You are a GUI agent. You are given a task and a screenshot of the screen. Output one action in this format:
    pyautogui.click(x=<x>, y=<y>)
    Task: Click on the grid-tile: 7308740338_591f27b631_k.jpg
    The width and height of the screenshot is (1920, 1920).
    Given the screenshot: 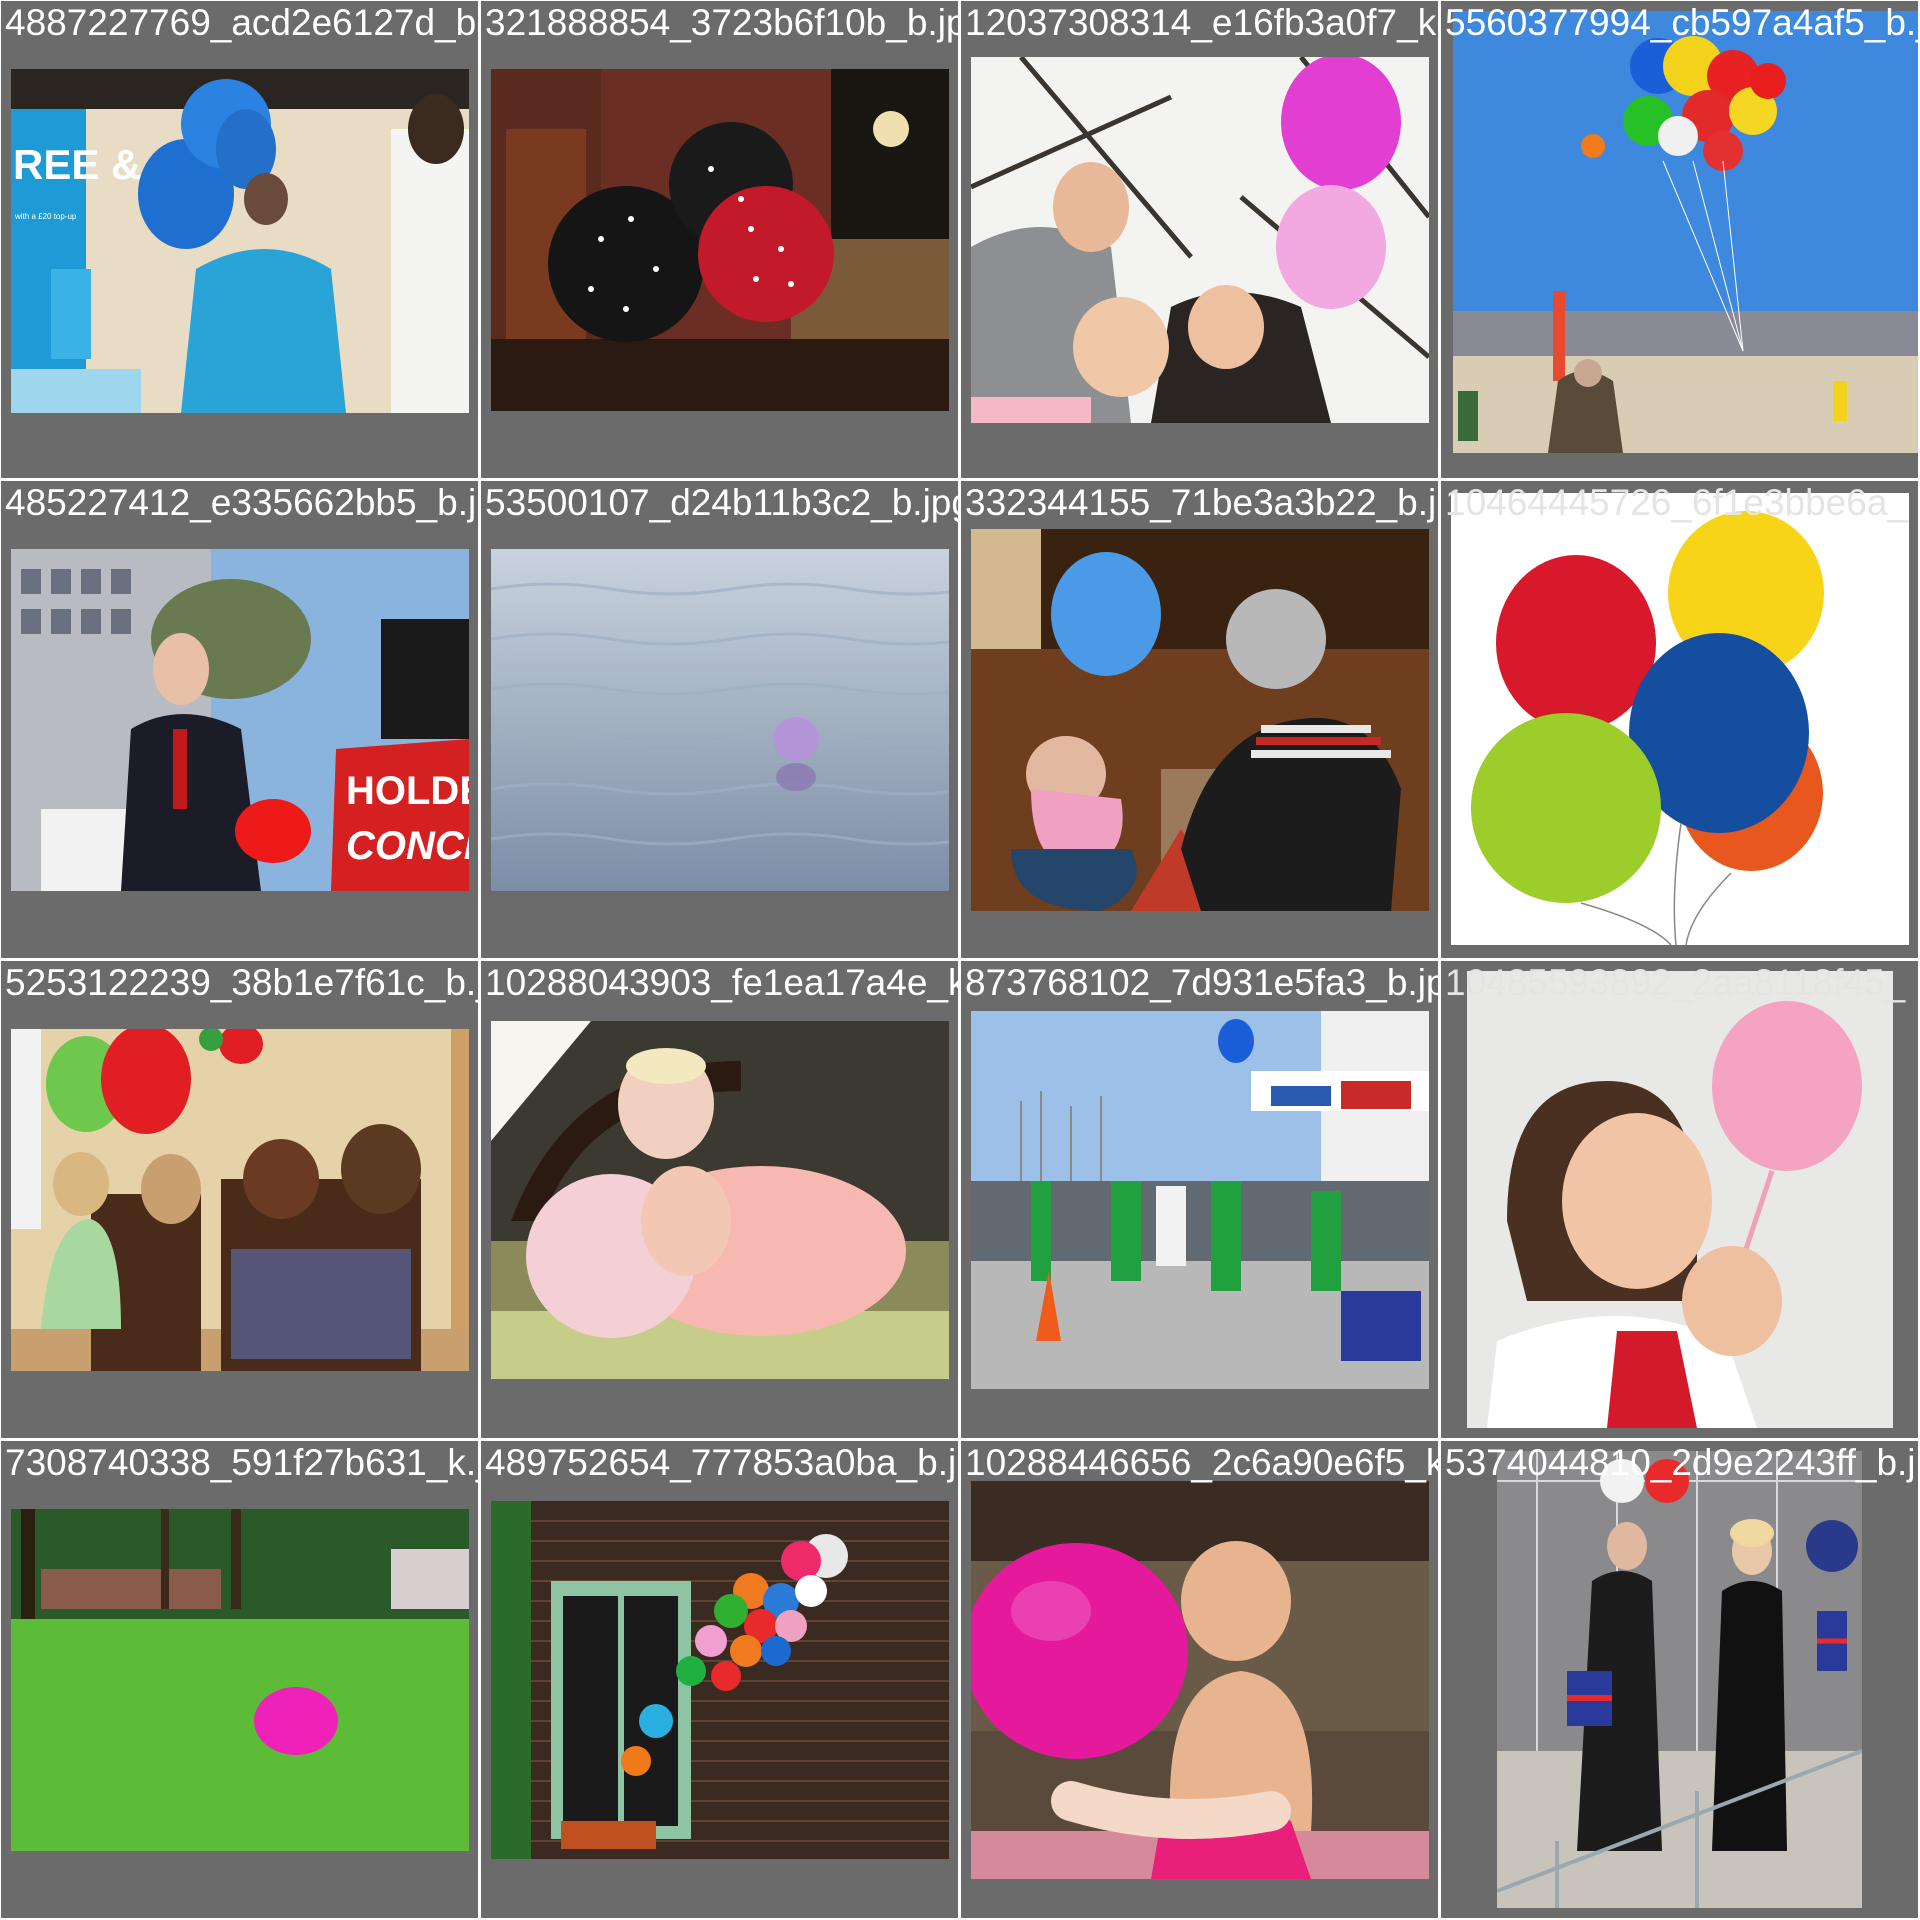 What is the action you would take?
    pyautogui.click(x=239, y=1679)
    